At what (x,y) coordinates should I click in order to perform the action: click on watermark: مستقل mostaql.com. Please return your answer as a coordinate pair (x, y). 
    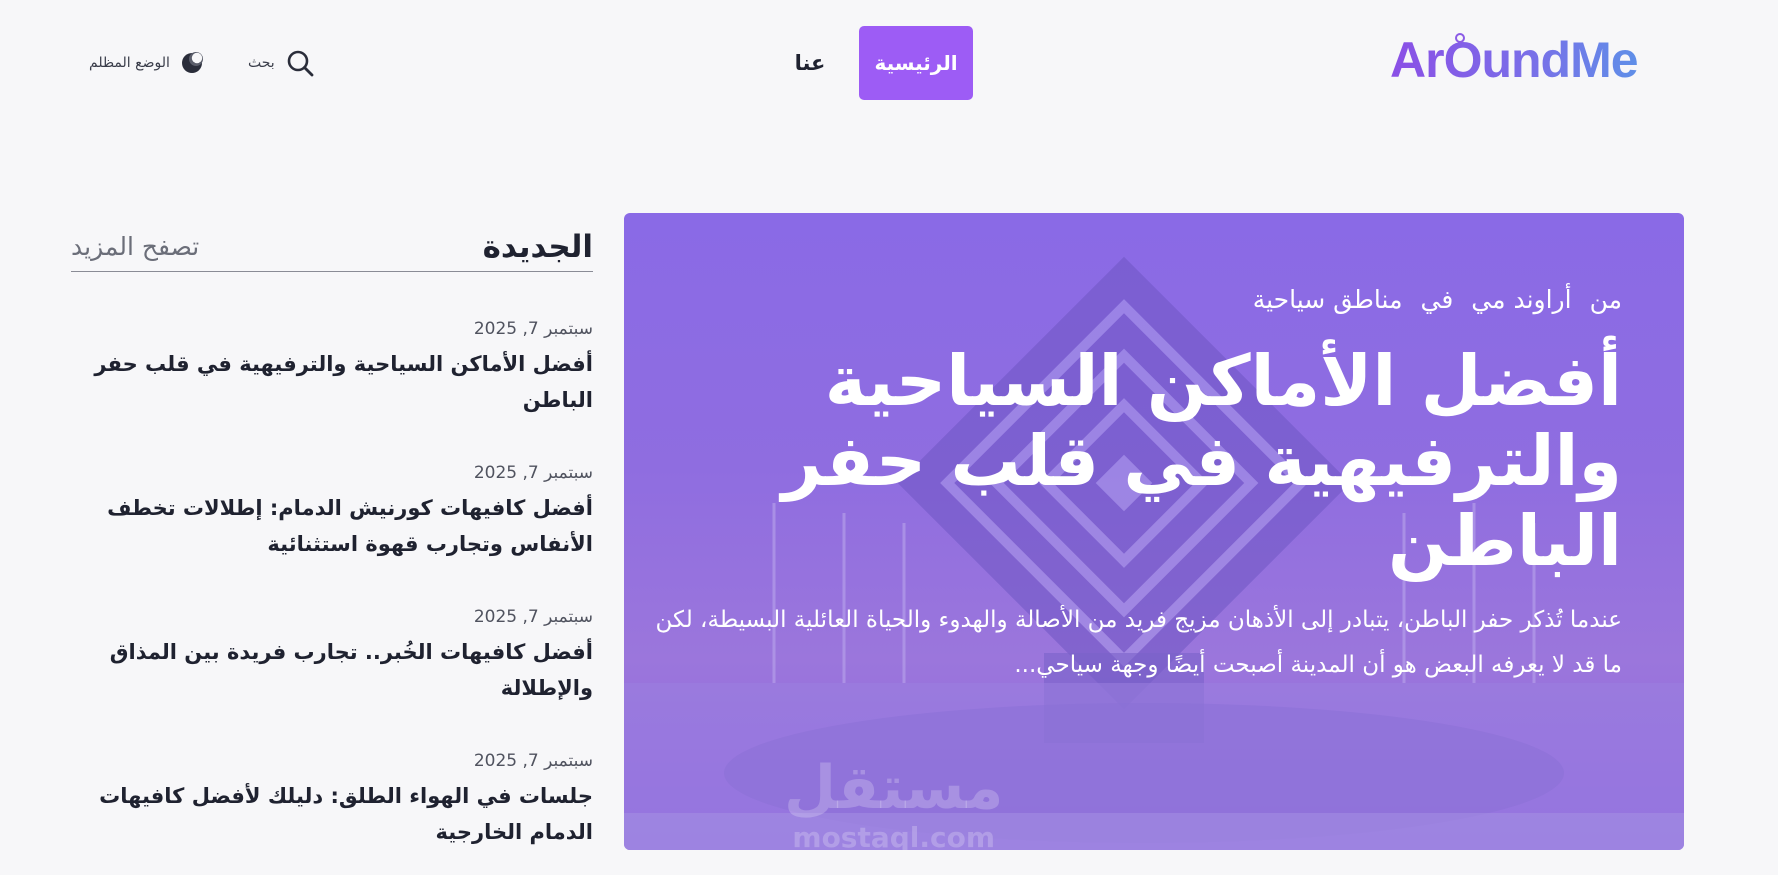
    Looking at the image, I should click on (893, 801).